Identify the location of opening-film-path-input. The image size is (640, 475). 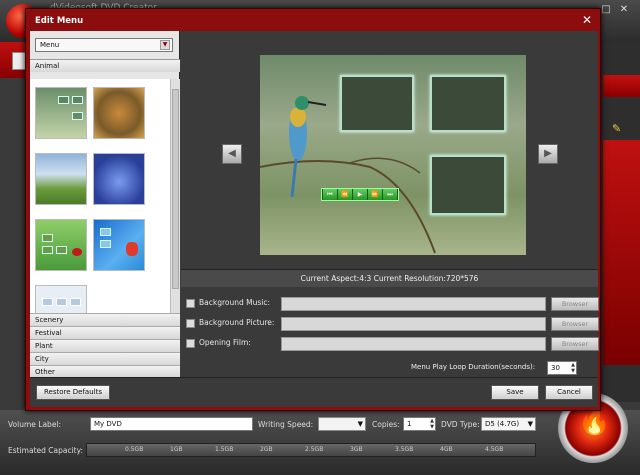
(413, 344).